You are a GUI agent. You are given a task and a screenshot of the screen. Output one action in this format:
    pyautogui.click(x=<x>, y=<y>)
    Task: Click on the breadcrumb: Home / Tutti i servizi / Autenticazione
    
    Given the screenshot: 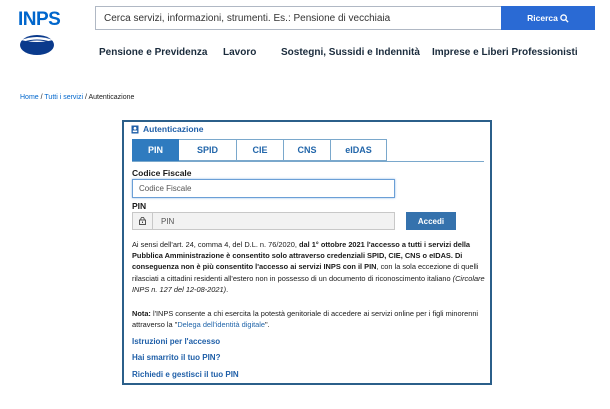 What is the action you would take?
    pyautogui.click(x=77, y=97)
    